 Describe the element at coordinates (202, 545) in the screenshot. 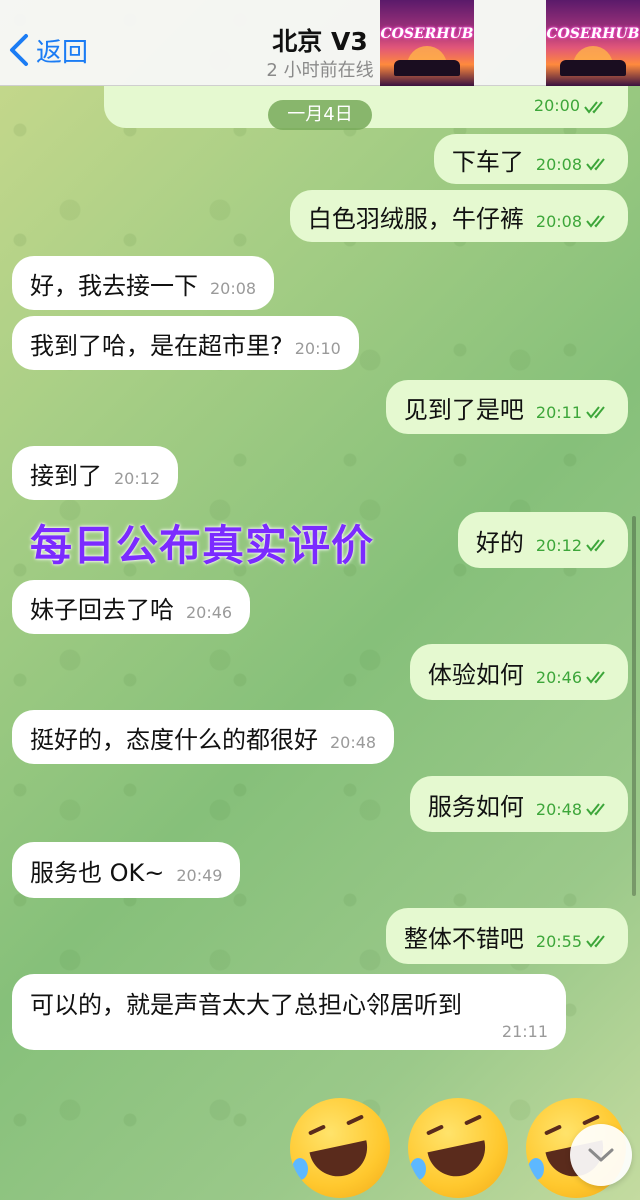

I see `promo-watermark: 每日公布真实评价` at that location.